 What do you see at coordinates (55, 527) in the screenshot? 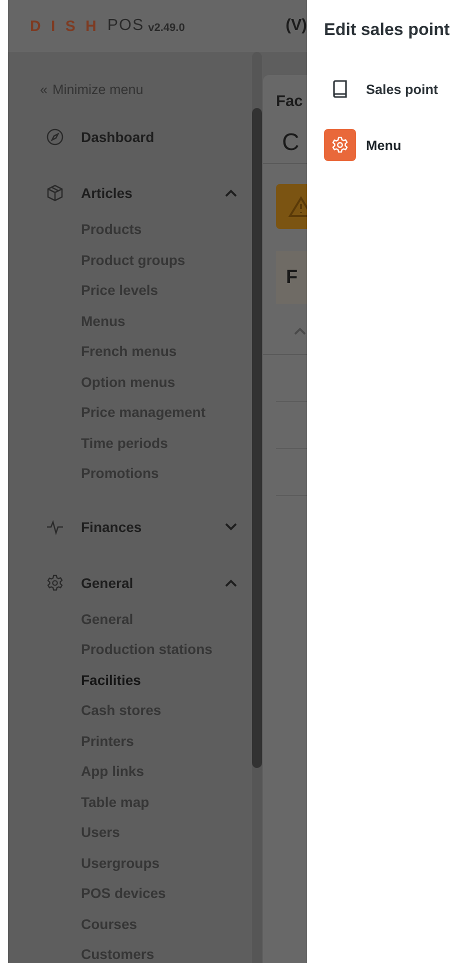
I see `activity-icon` at bounding box center [55, 527].